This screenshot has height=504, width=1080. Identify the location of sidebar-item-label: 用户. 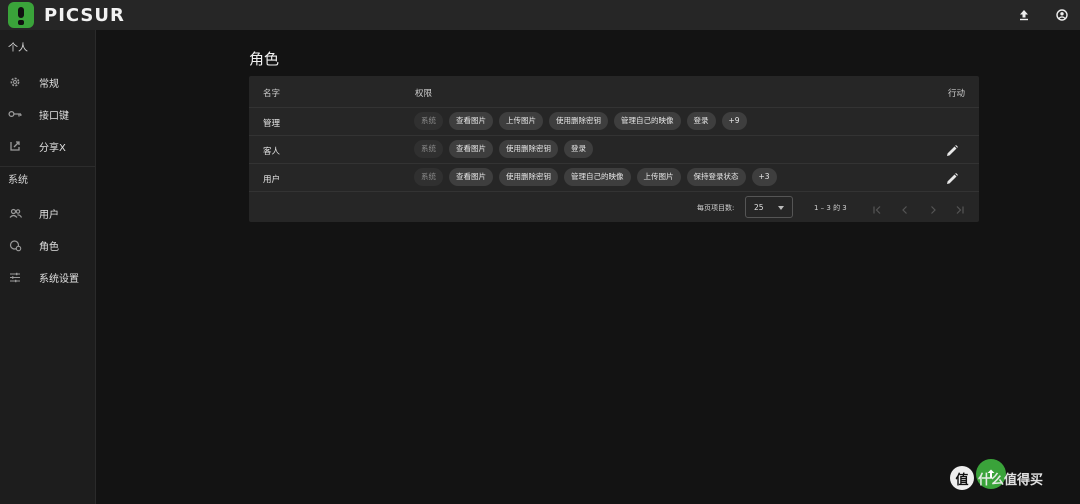
(49, 215).